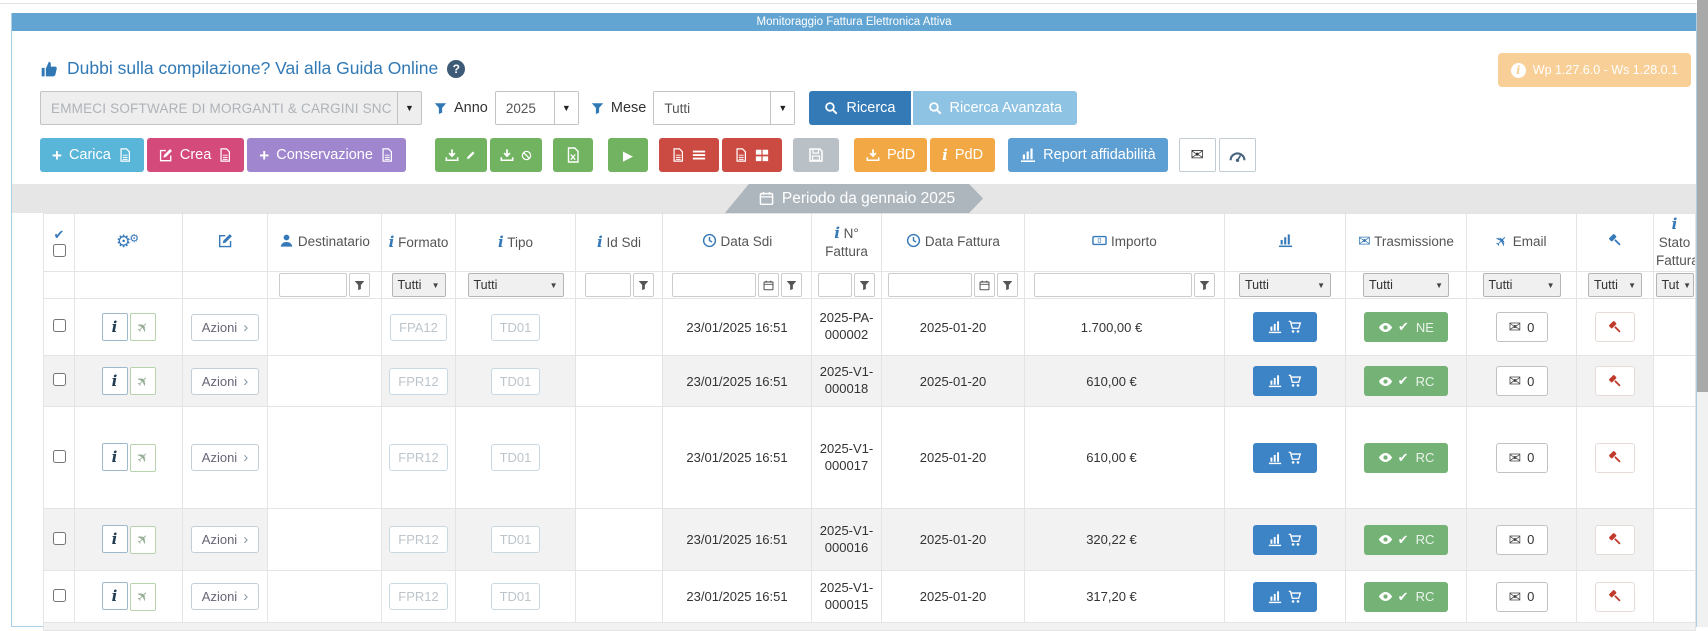 The image size is (1708, 631). Describe the element at coordinates (1521, 285) in the screenshot. I see `filter-email-select: Tutti ▼` at that location.